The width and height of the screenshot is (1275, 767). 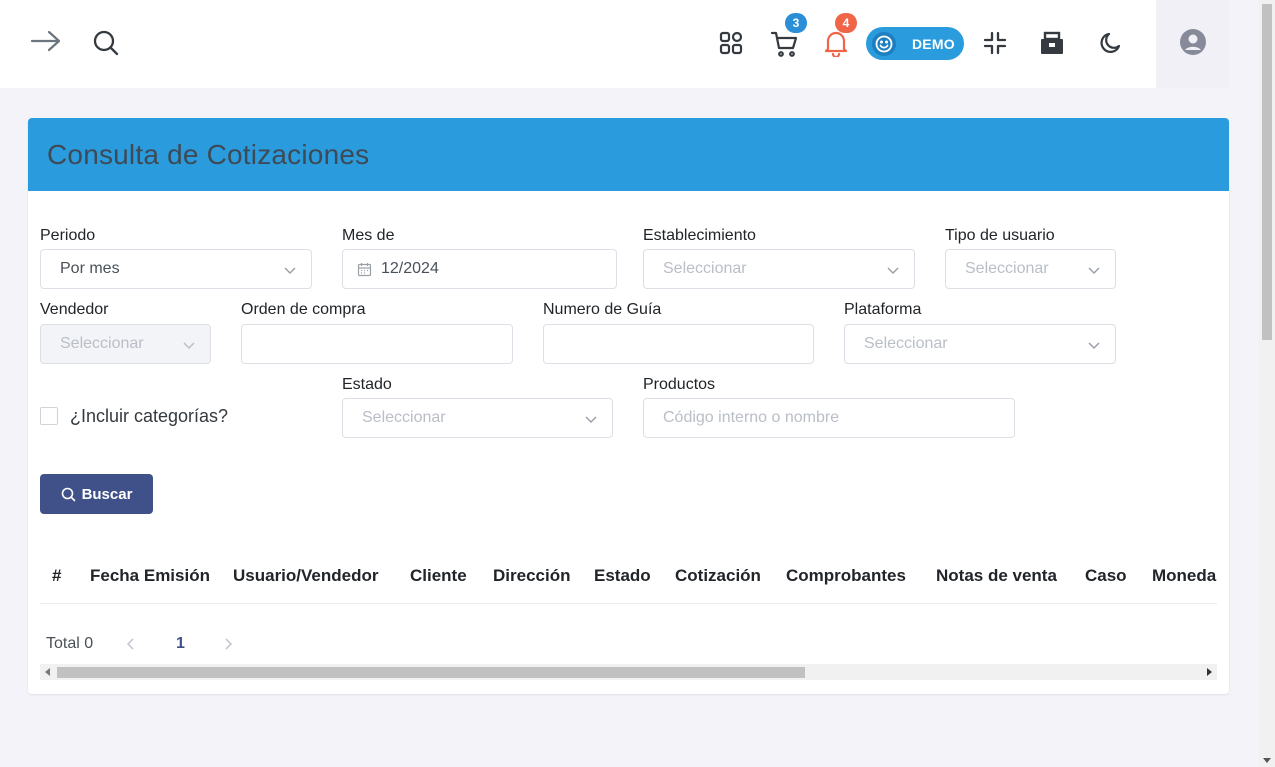 I want to click on productos-input: Código interno o nombre, so click(x=829, y=418).